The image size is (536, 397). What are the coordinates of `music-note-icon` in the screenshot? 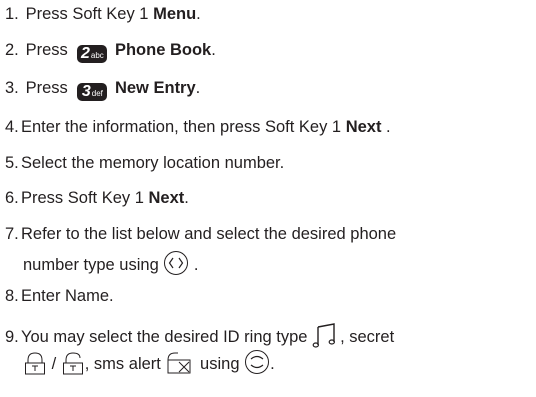 It's located at (326, 335).